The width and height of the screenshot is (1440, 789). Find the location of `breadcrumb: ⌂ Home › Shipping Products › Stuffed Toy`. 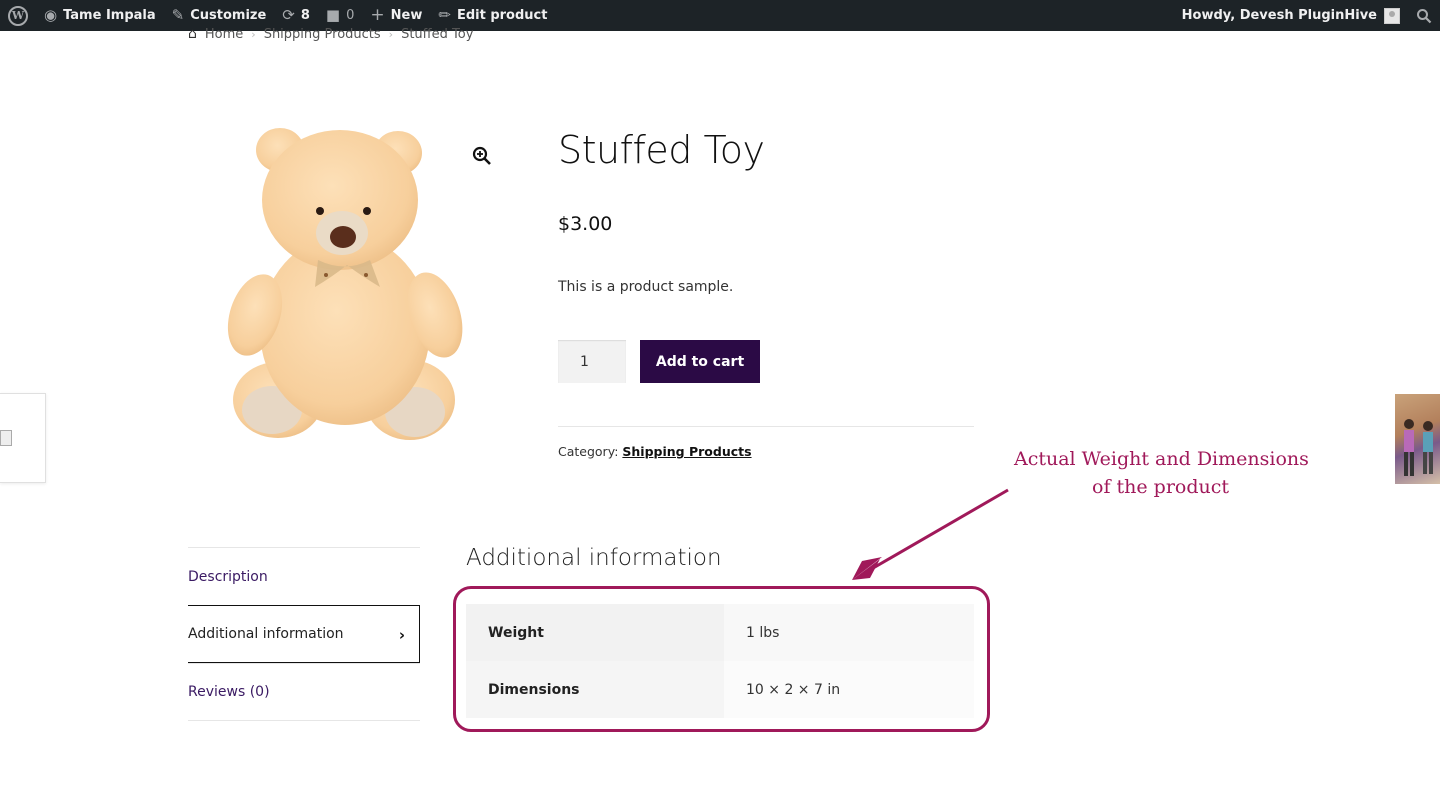

breadcrumb: ⌂ Home › Shipping Products › Stuffed Toy is located at coordinates (330, 34).